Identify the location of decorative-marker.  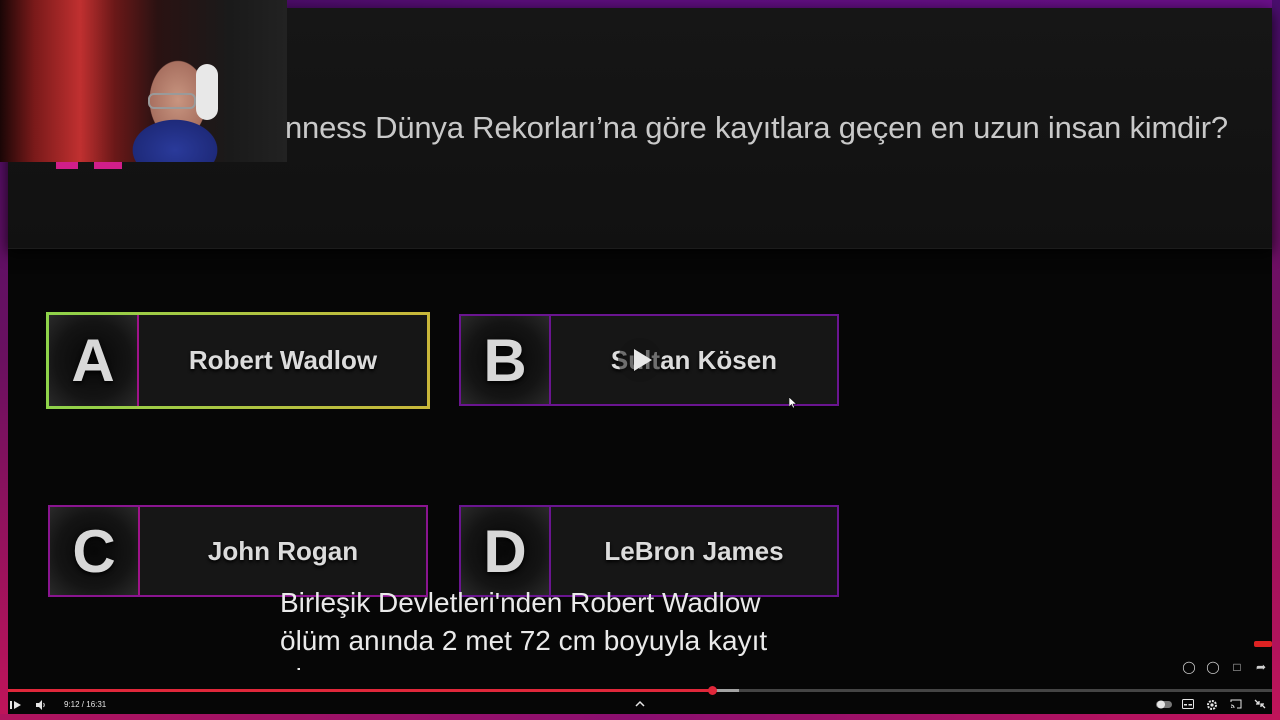
(89, 165).